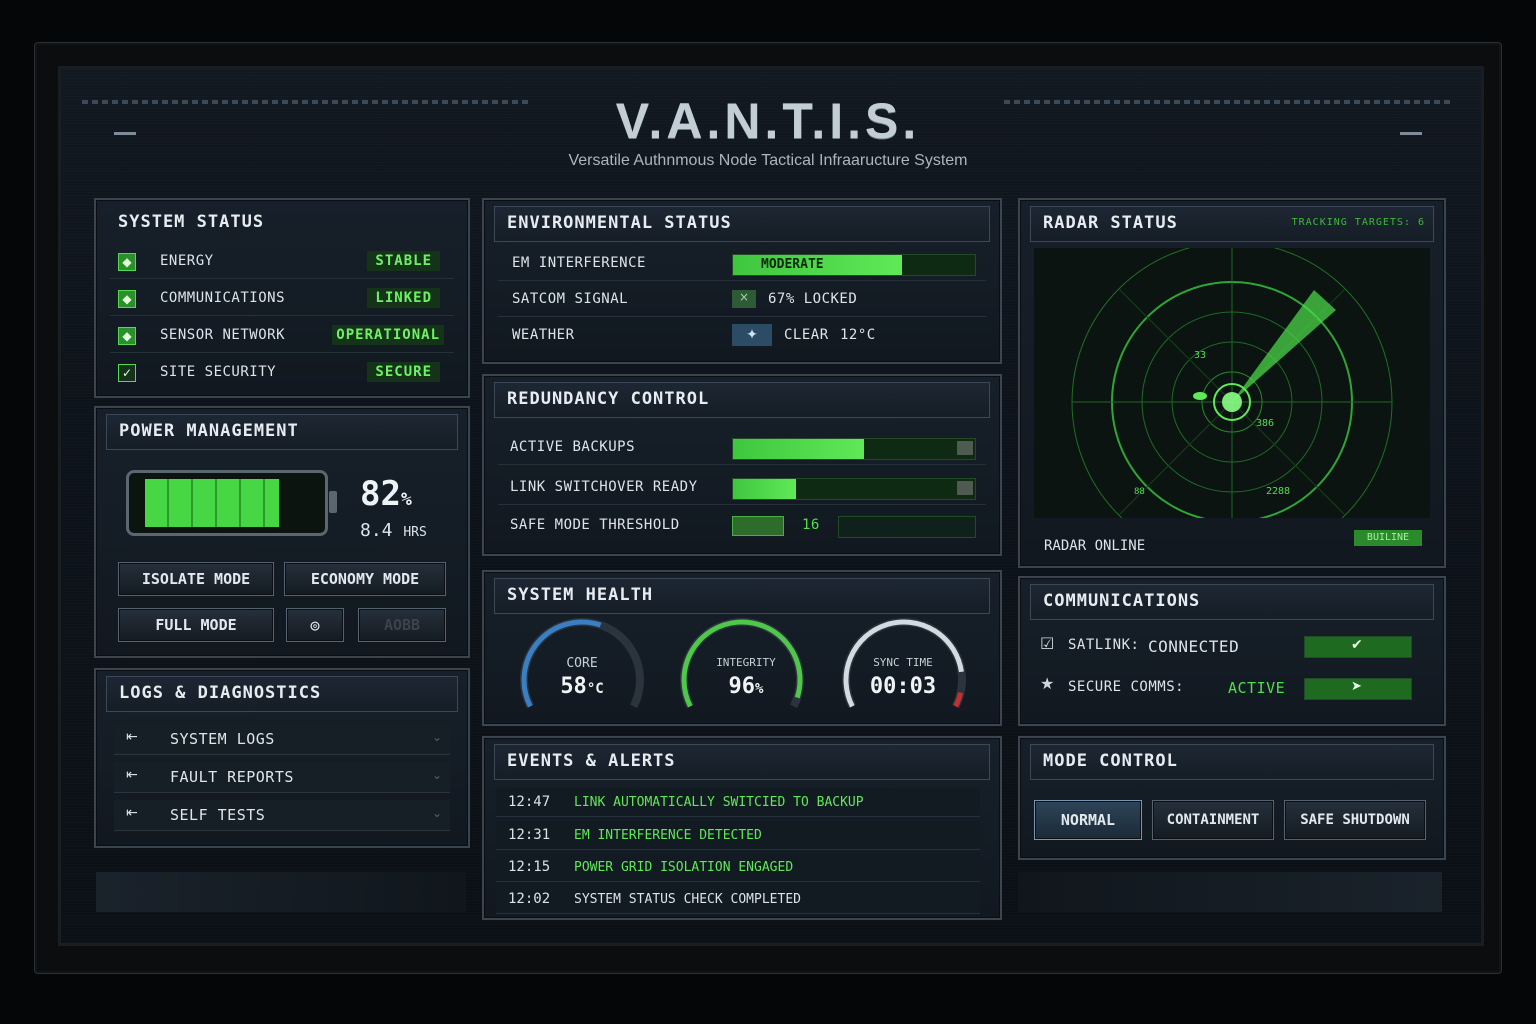 The height and width of the screenshot is (1024, 1536). Describe the element at coordinates (220, 693) in the screenshot. I see `panel-title: LOGS & DIAGNOSTICS` at that location.